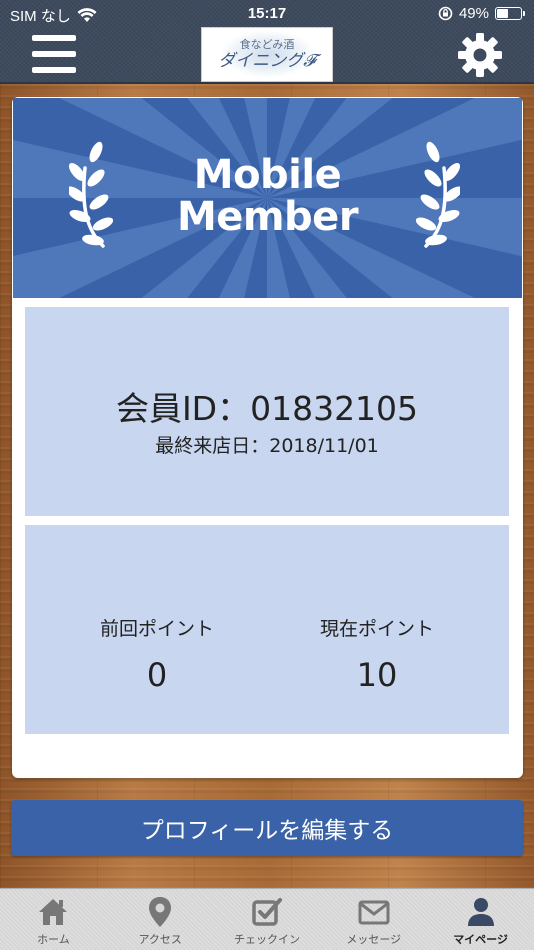  I want to click on tab-checkin-label: チェックイン, so click(266, 939).